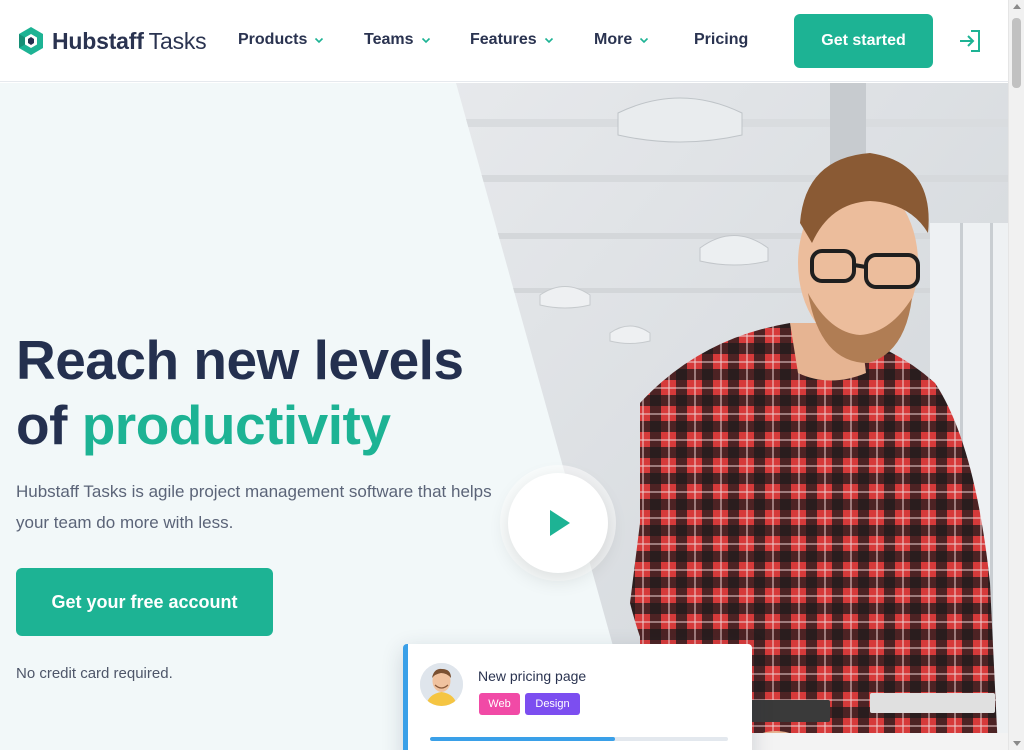 The height and width of the screenshot is (750, 1024). What do you see at coordinates (273, 39) in the screenshot?
I see `nav-item-label: Products` at bounding box center [273, 39].